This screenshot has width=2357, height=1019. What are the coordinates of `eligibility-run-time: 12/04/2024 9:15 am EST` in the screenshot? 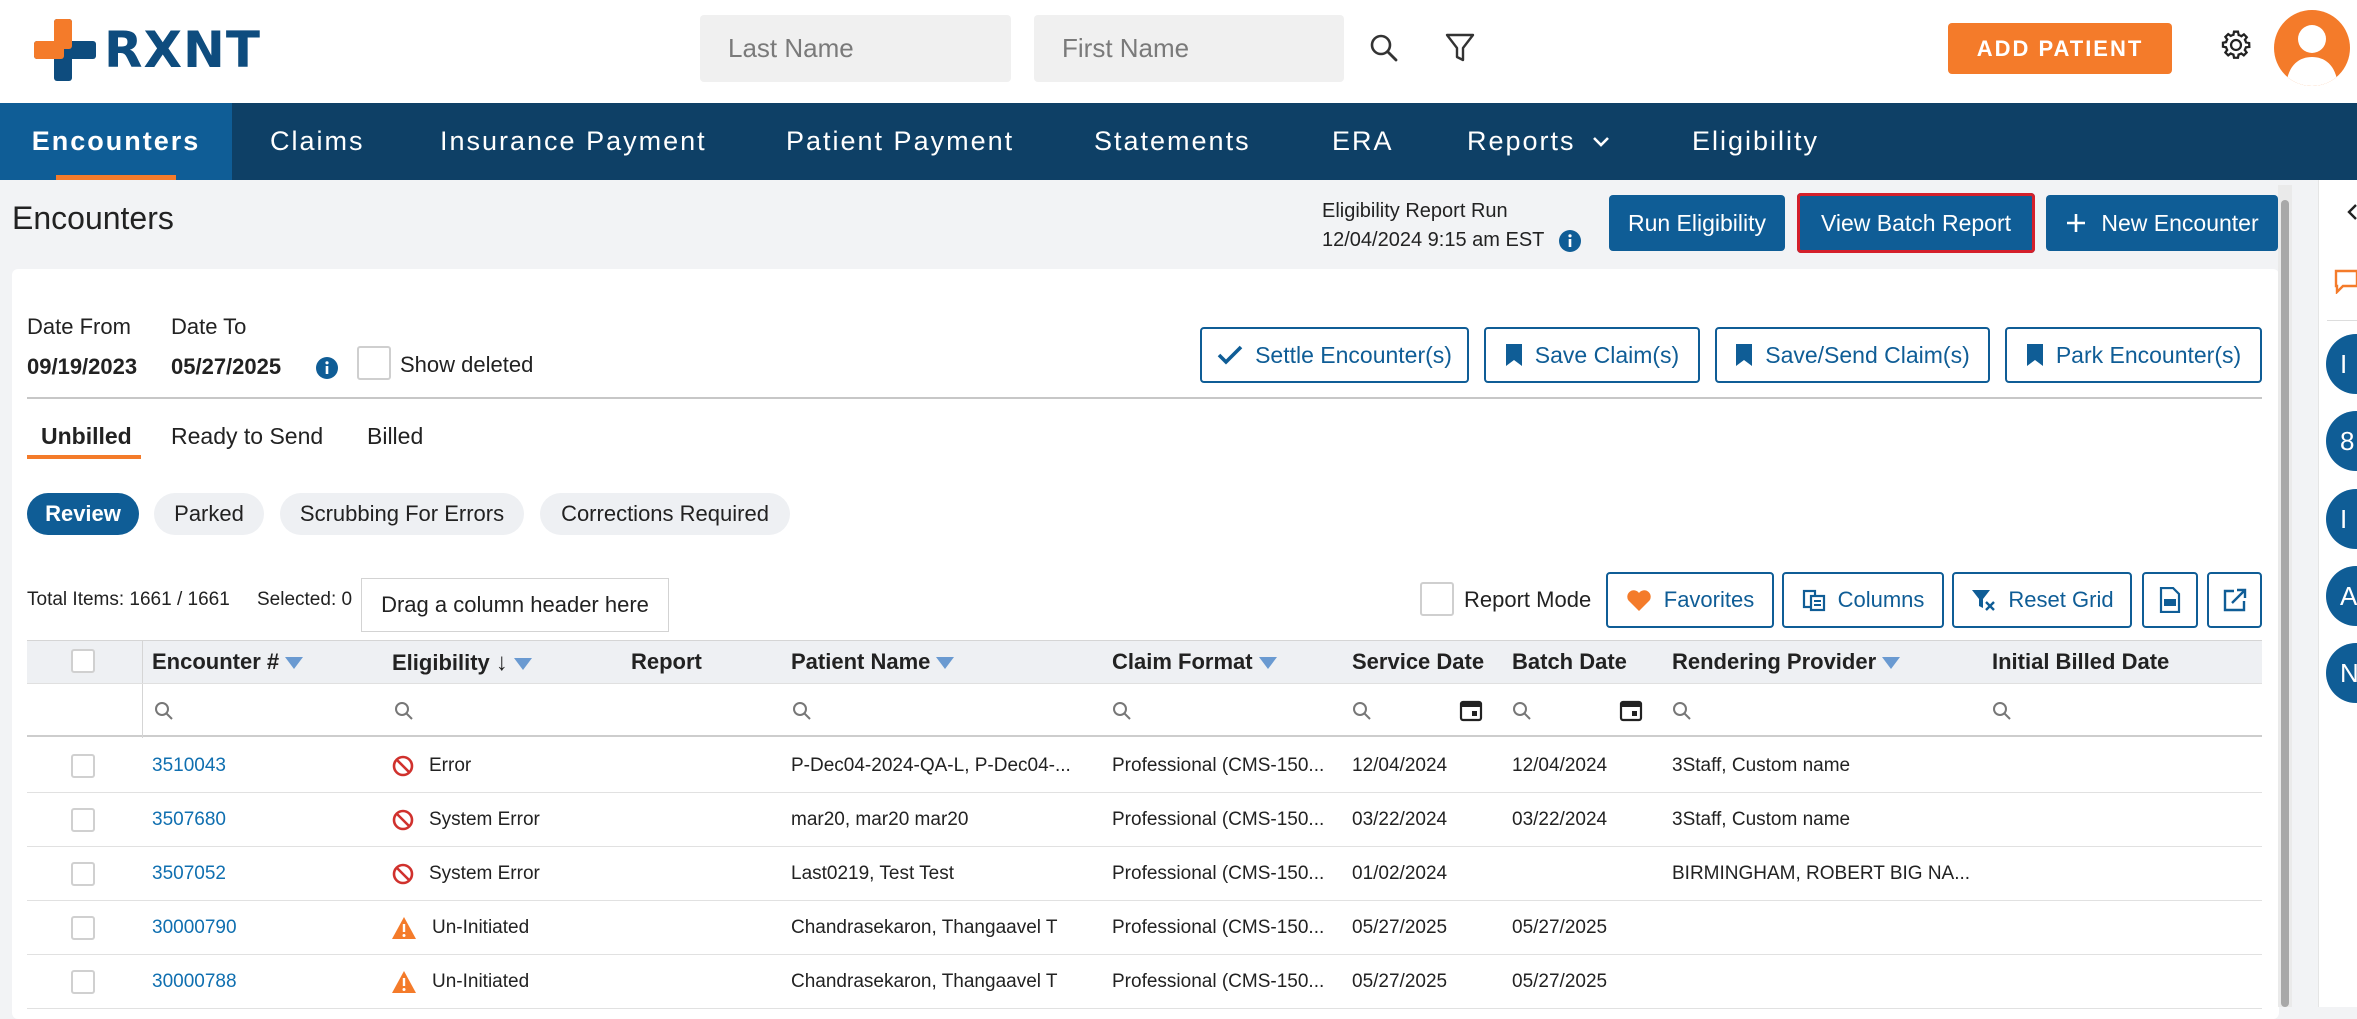 It's located at (1433, 240).